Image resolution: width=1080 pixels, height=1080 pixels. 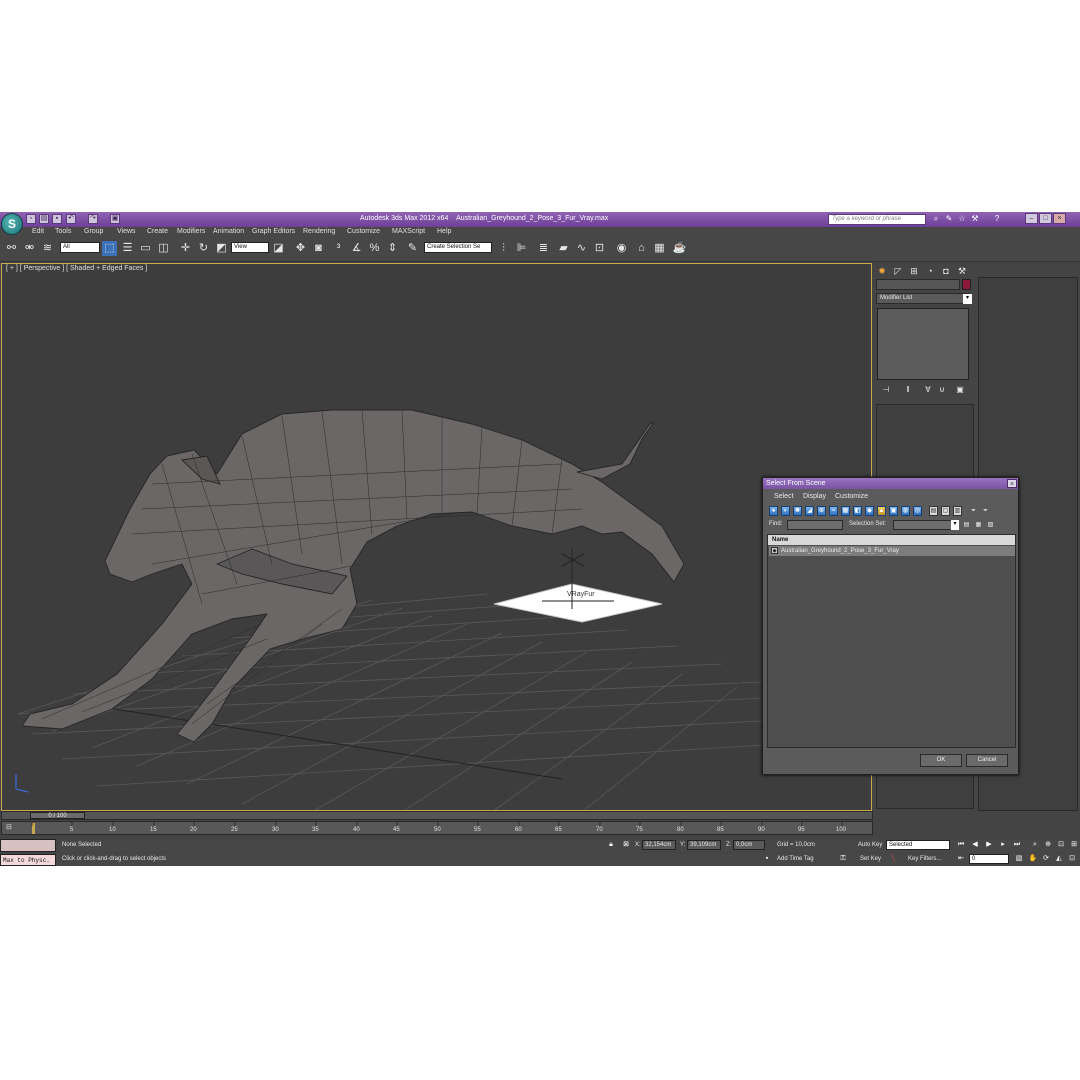 I want to click on show-end-result-icon: ‖, so click(x=908, y=389).